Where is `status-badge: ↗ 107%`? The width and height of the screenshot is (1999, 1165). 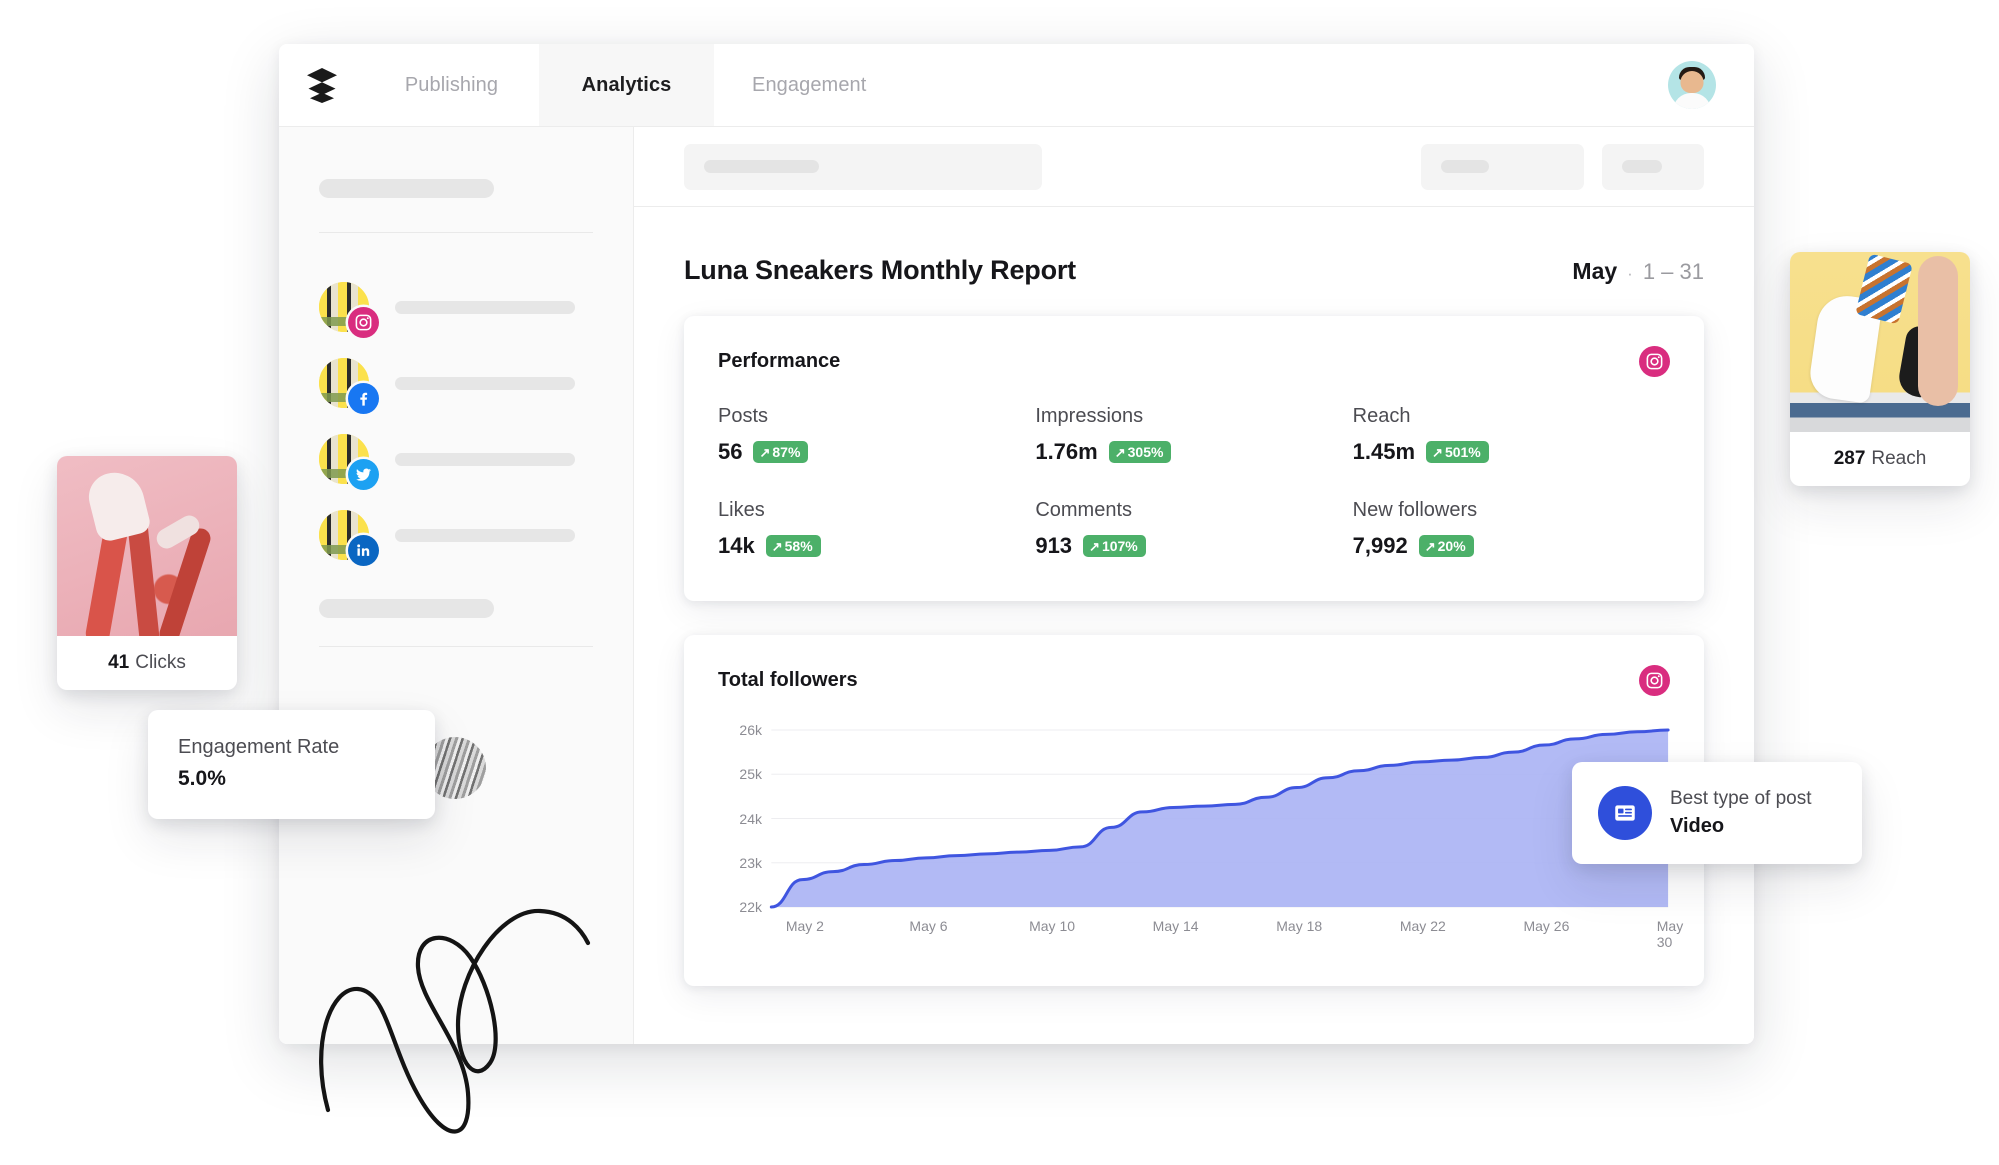 status-badge: ↗ 107% is located at coordinates (1114, 546).